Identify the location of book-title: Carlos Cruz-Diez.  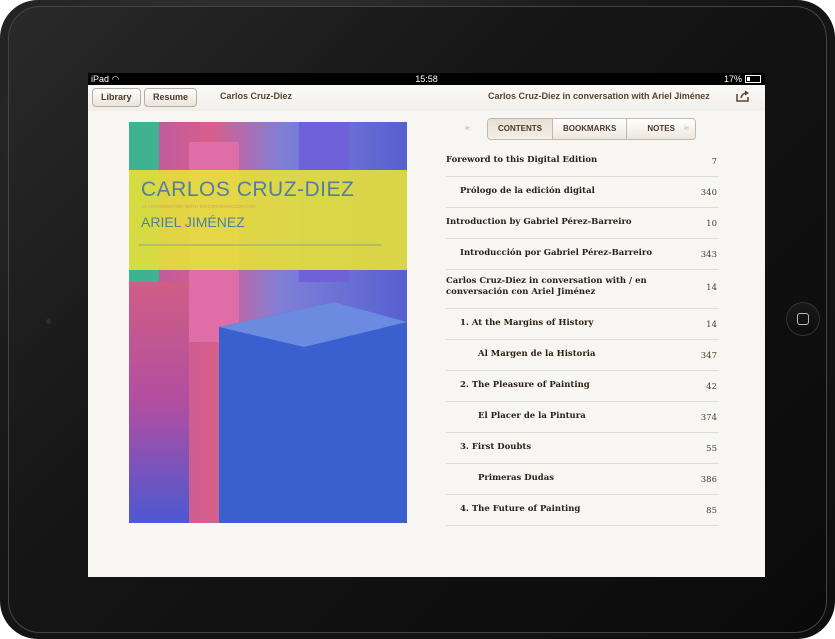
(256, 96).